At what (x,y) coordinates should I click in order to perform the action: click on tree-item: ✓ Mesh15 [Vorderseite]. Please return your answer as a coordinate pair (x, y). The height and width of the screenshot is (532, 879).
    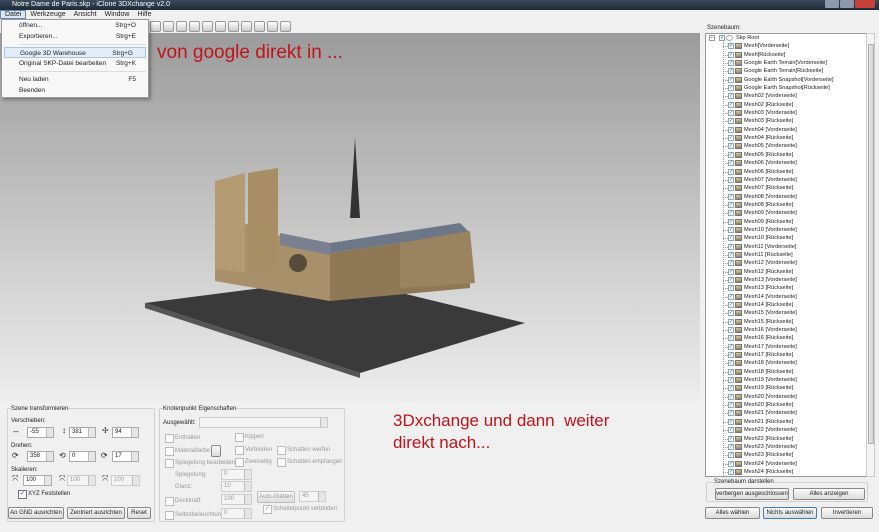
    Looking at the image, I should click on (786, 313).